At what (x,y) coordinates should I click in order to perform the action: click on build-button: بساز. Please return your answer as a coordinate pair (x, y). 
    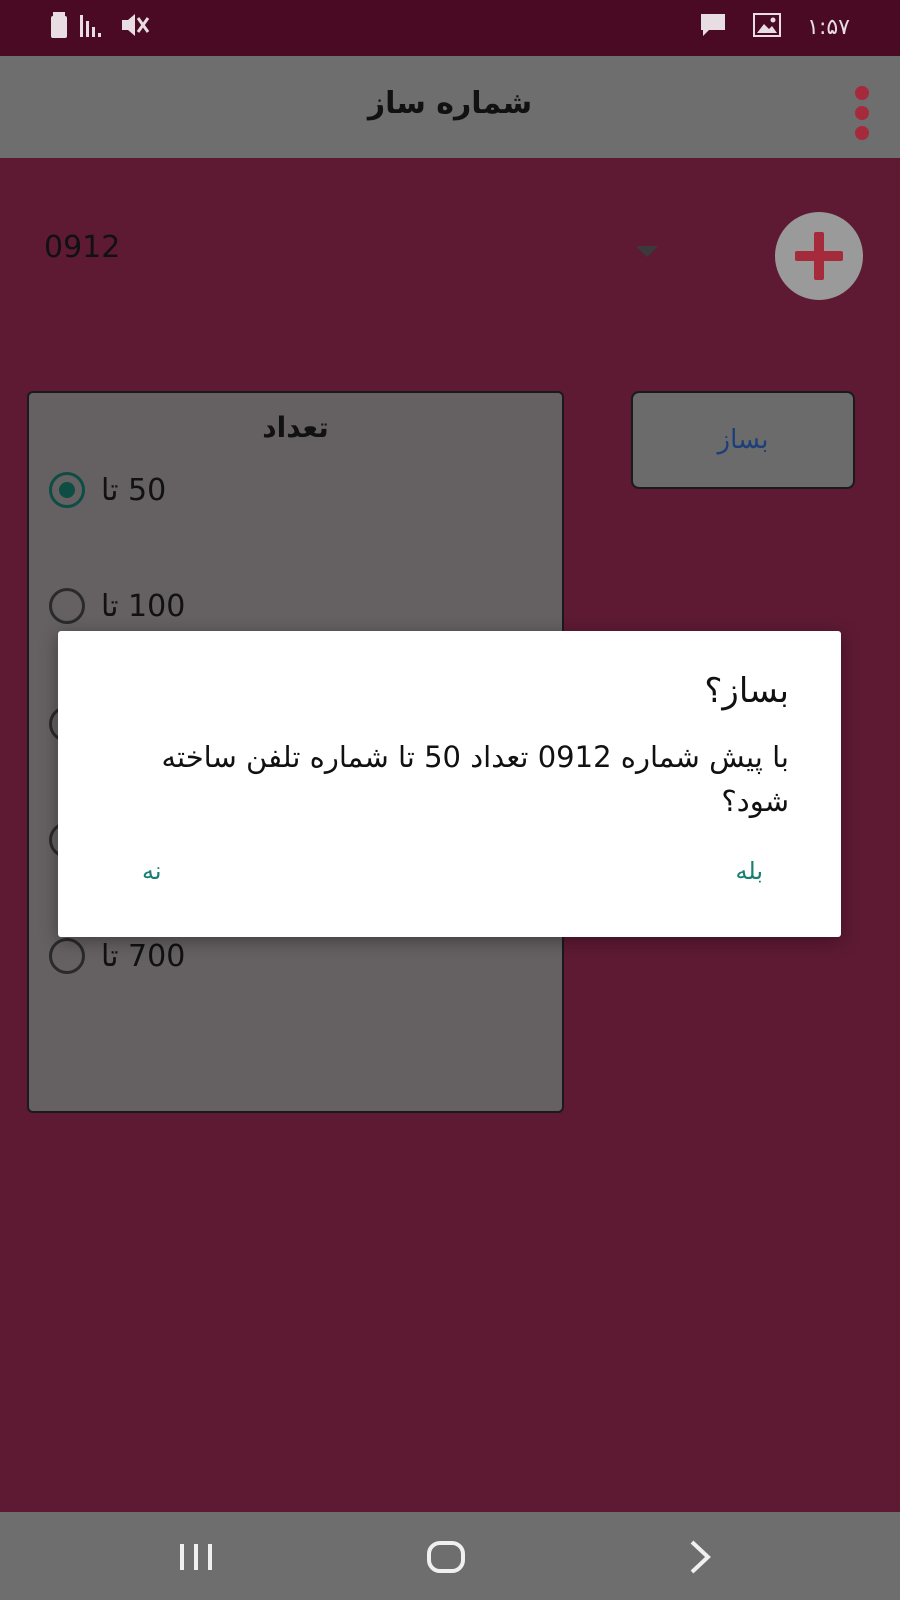
    Looking at the image, I should click on (743, 440).